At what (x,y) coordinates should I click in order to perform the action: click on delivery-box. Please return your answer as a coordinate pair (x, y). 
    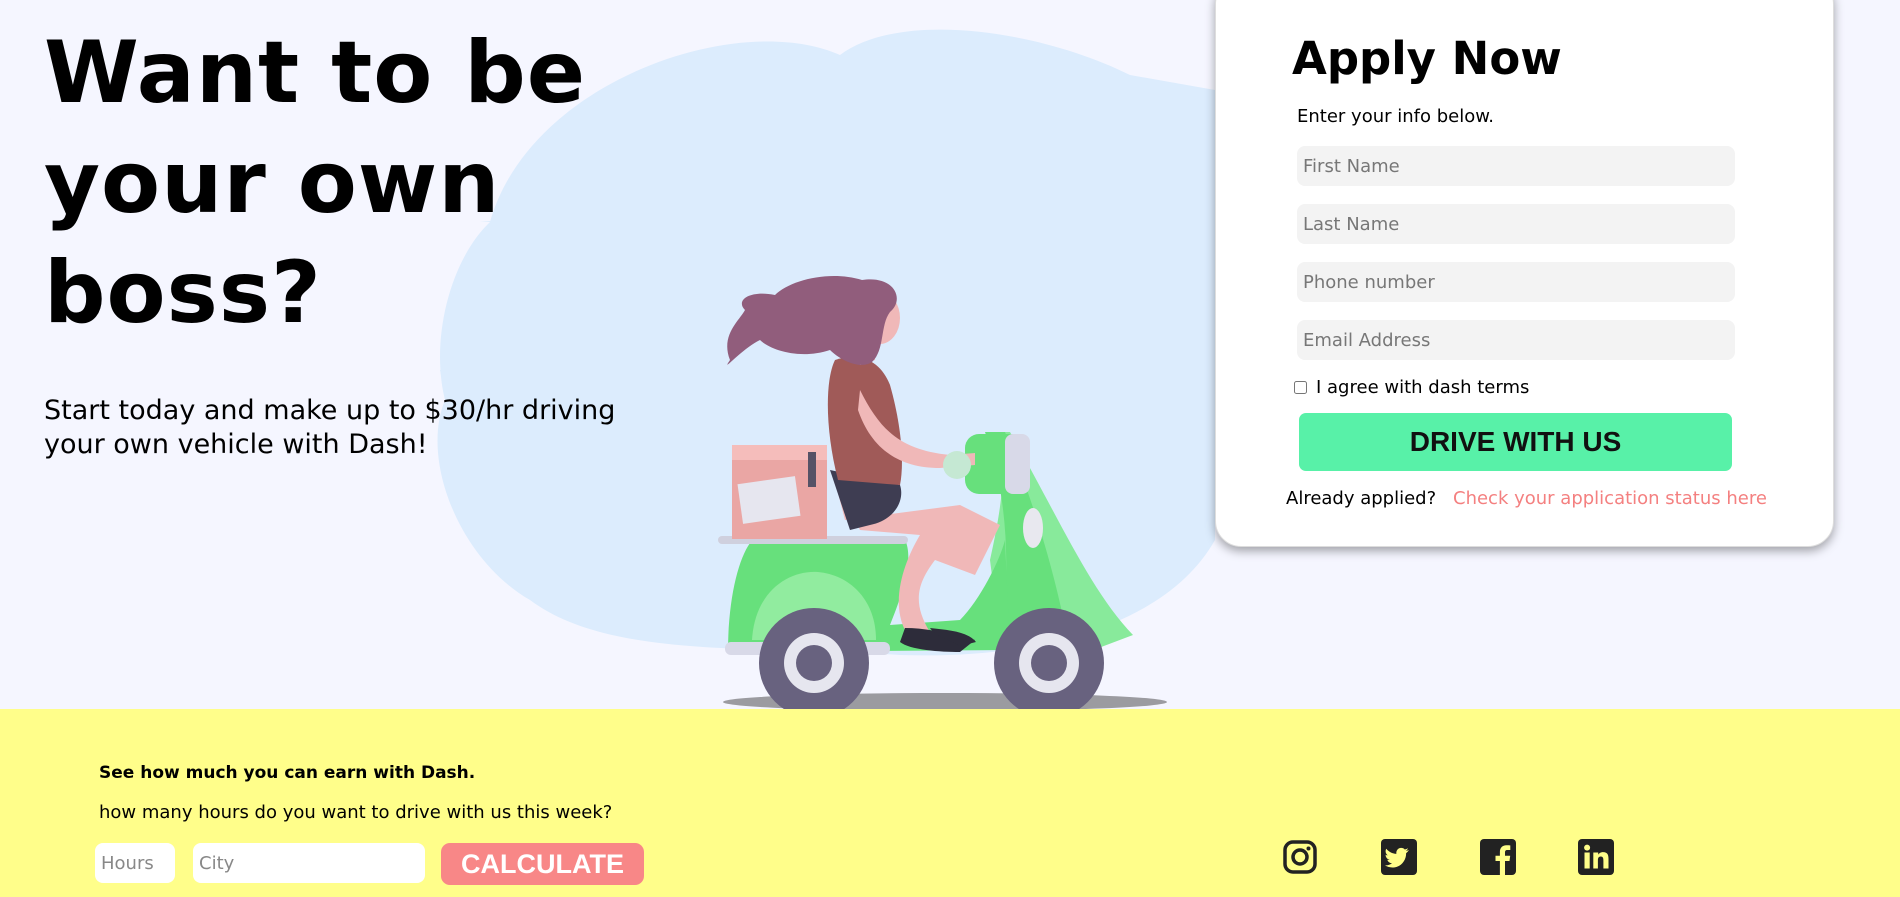
    Looking at the image, I should click on (779, 492).